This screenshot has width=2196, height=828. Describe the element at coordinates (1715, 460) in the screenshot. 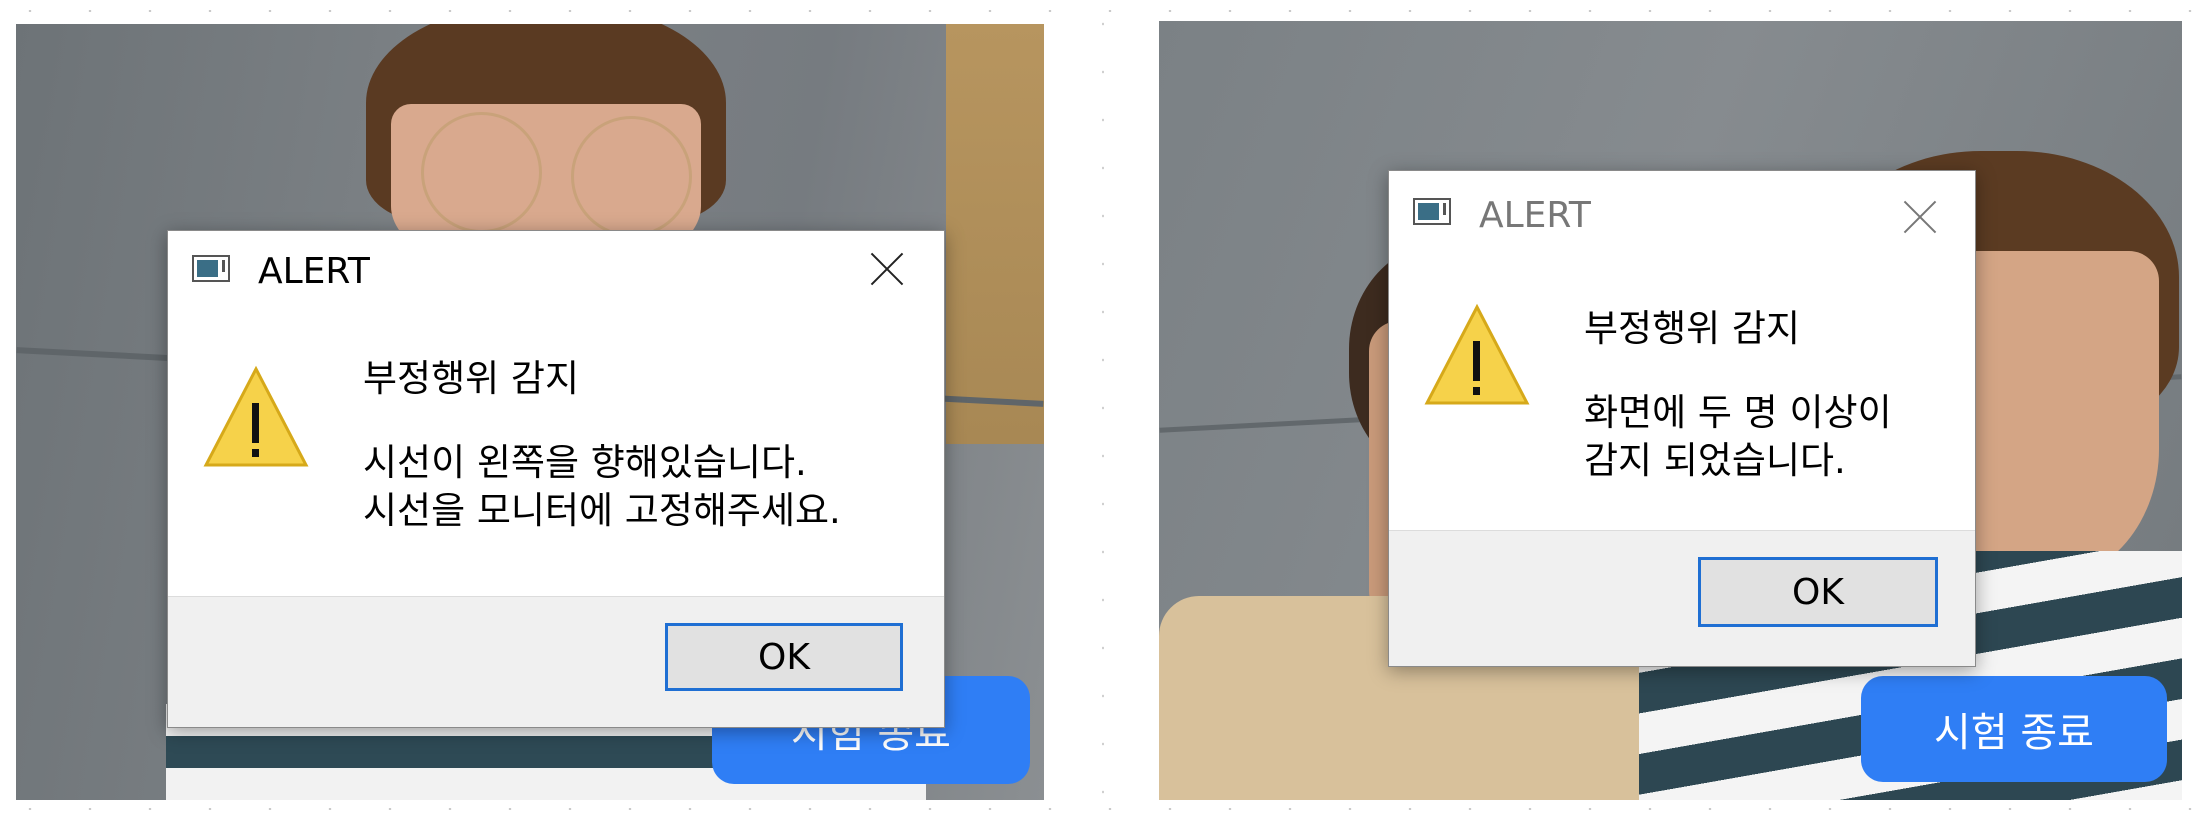

I see `dialog-message-line: 감지 되었습니다.` at that location.